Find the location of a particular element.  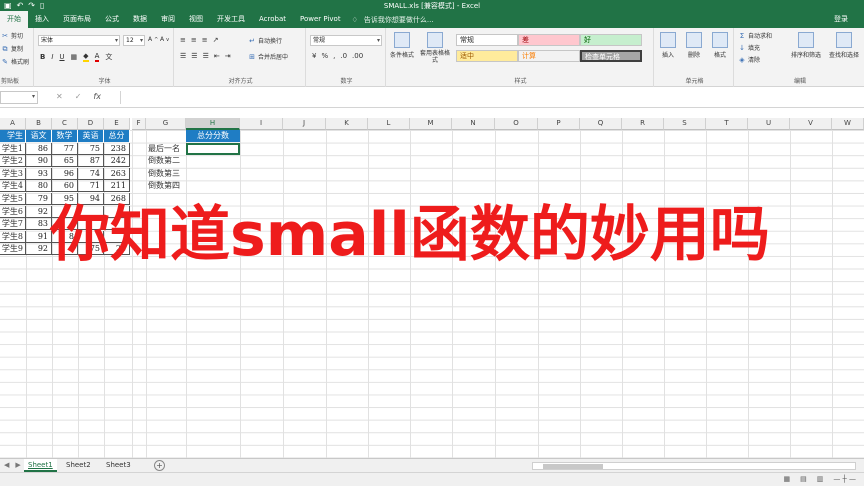

style-neutral: 适中 is located at coordinates (487, 56).